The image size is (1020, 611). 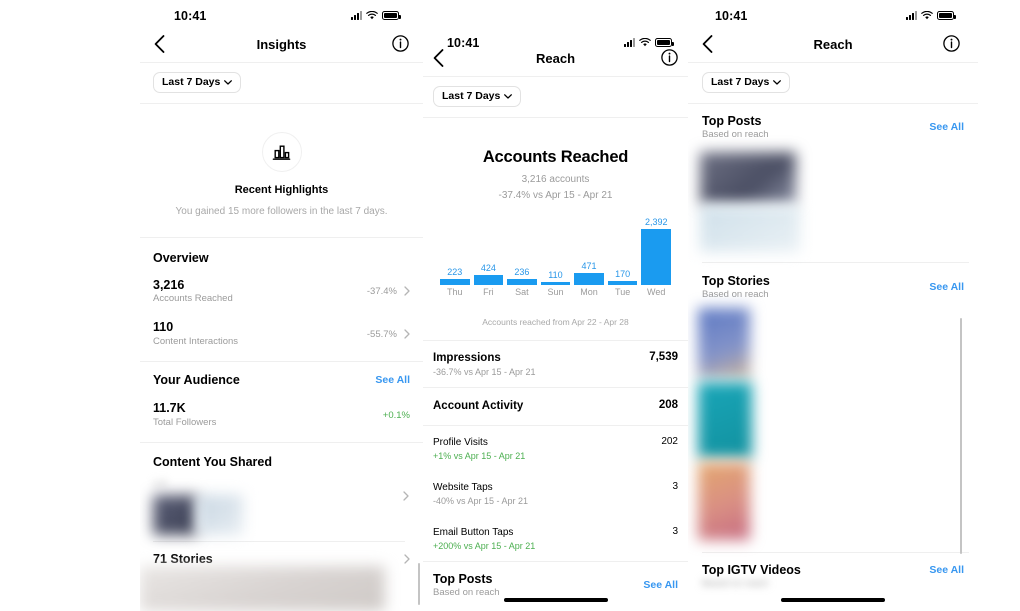 What do you see at coordinates (381, 334) in the screenshot?
I see `stat-delta: -55.7%` at bounding box center [381, 334].